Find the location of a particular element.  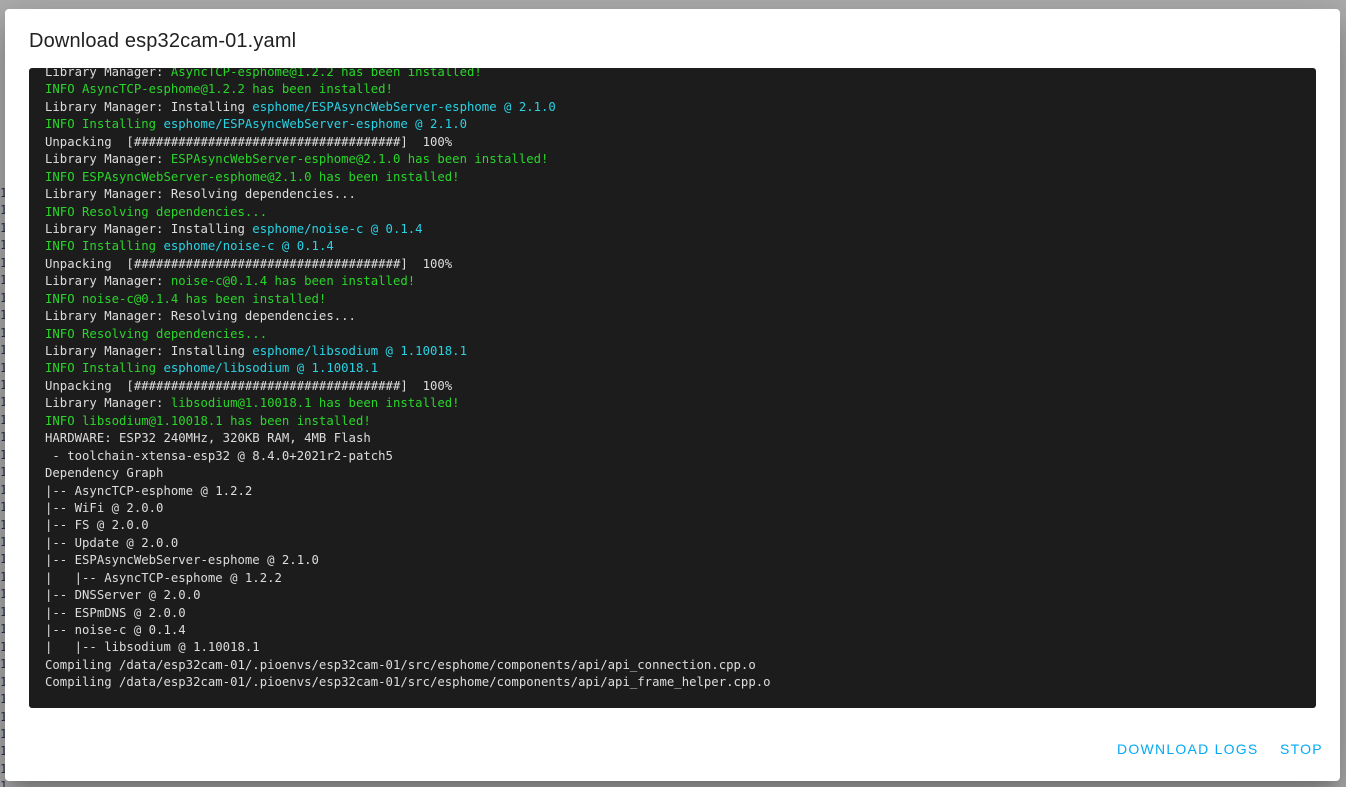

log-segment: |-- FS @ 2.0.0 is located at coordinates (97, 525).